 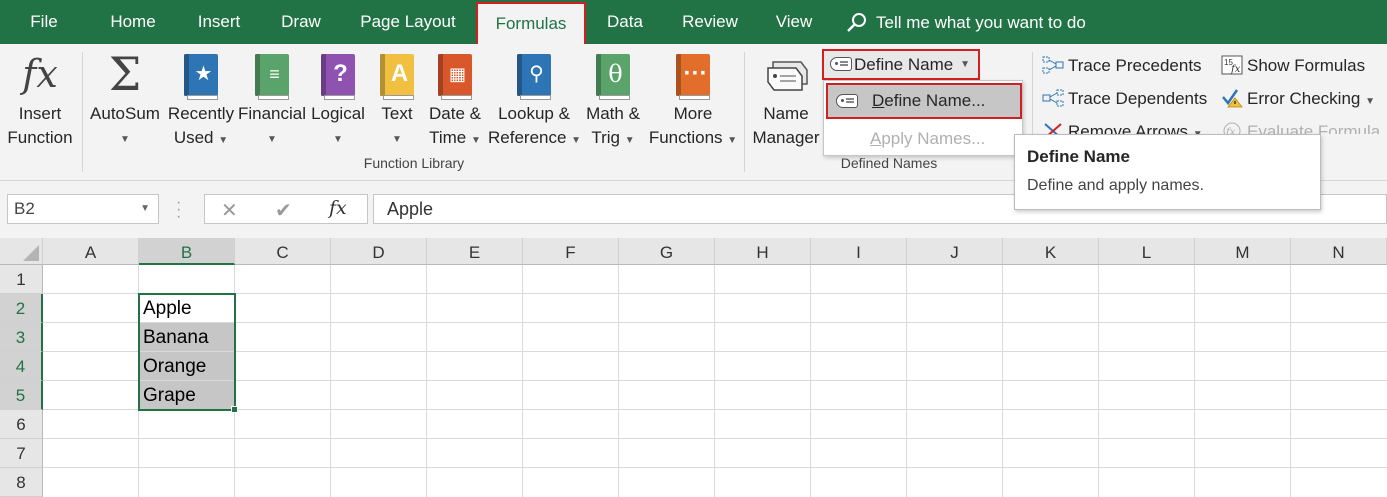 I want to click on logical-button: ? Logical ▼, so click(x=338, y=100).